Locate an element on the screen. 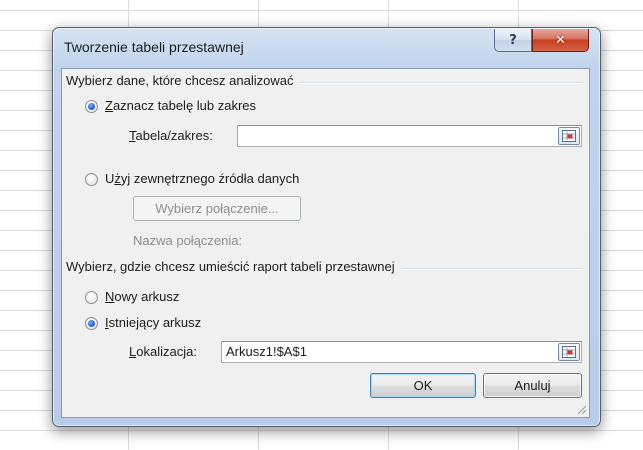 The image size is (643, 450). close-button: ✕ is located at coordinates (560, 40).